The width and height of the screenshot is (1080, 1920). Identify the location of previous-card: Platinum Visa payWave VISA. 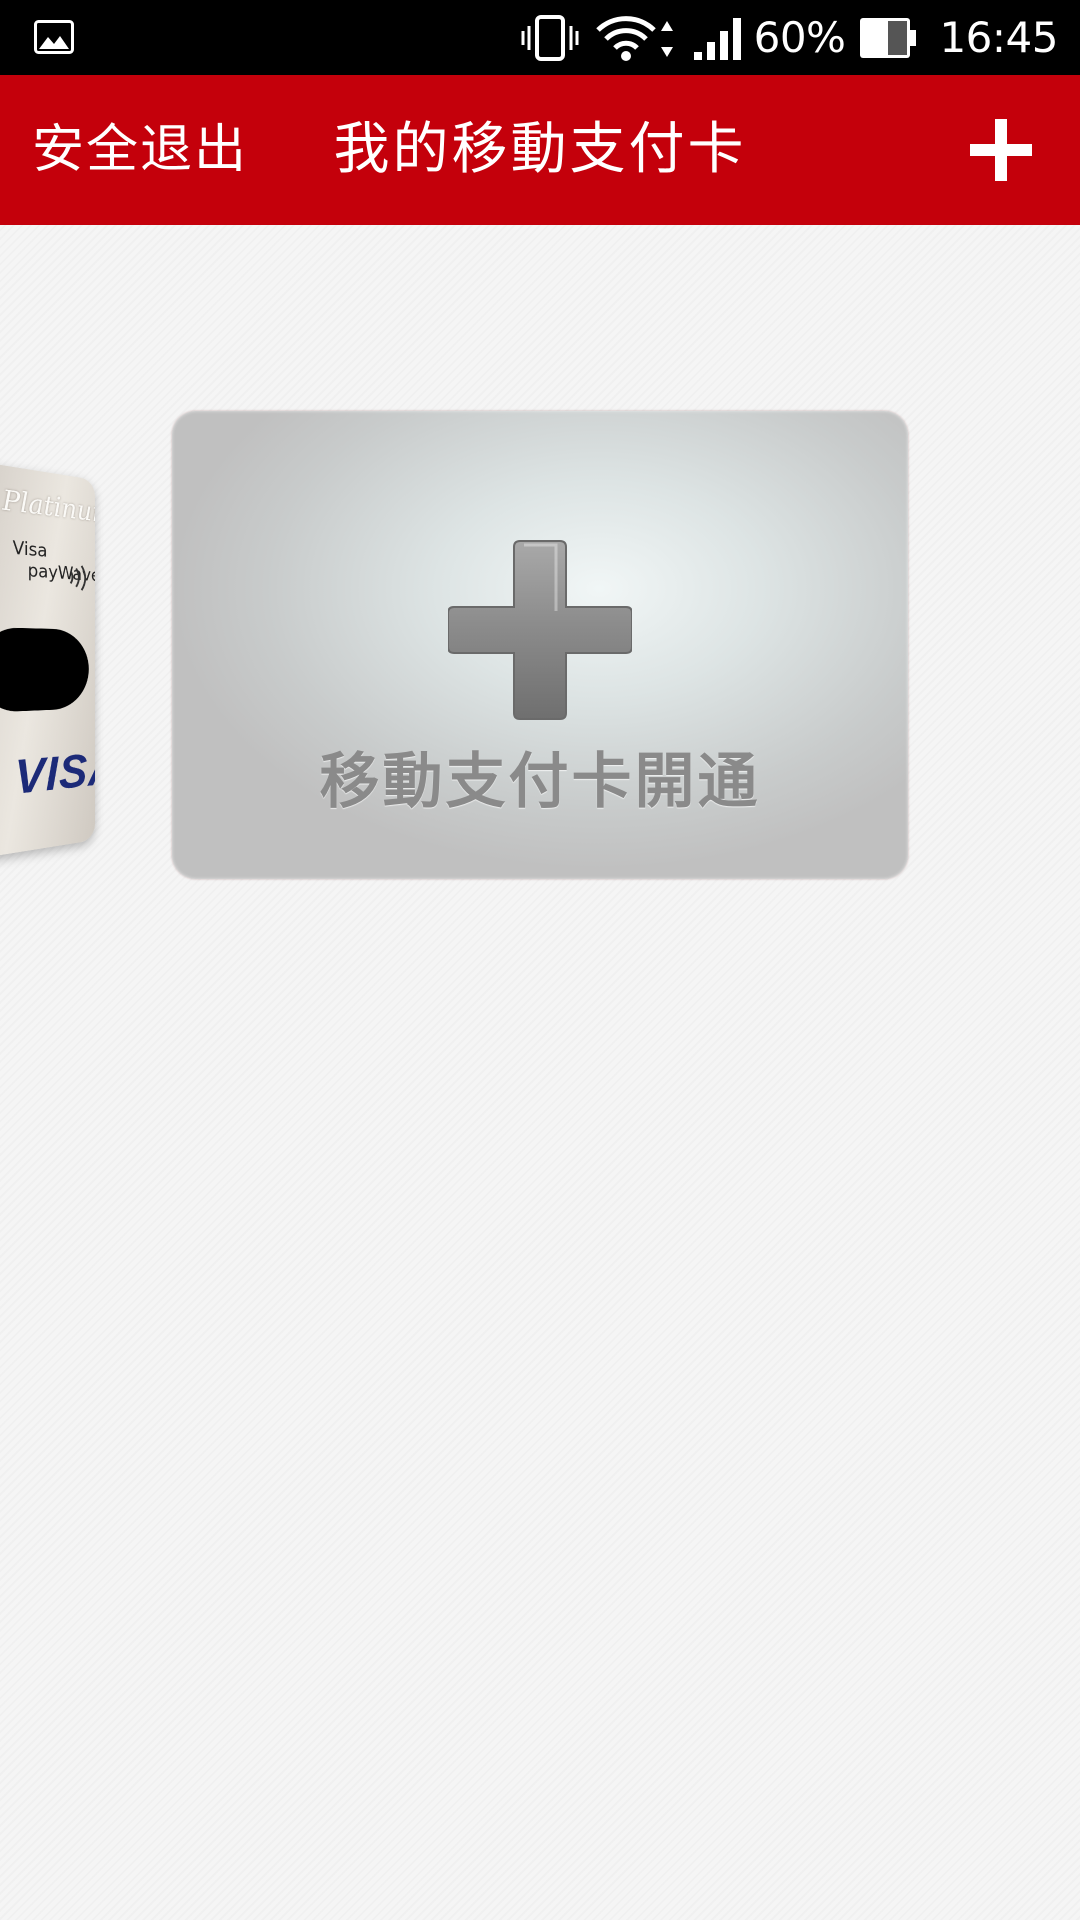
(47, 660).